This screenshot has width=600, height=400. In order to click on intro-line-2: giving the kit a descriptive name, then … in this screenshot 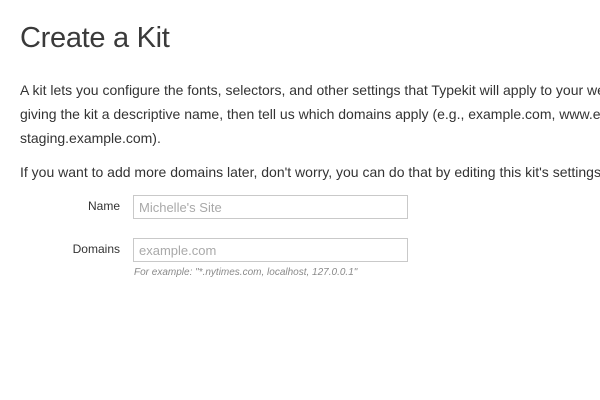, I will do `click(310, 114)`.